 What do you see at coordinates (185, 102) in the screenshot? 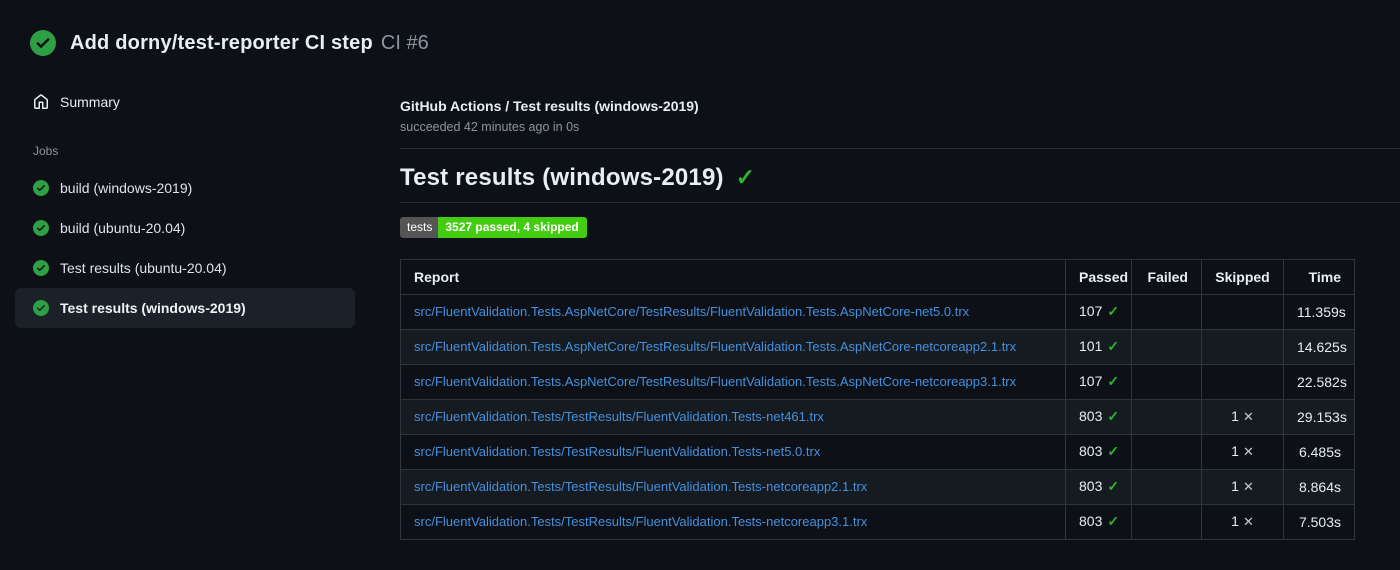
I see `sidebar-item-summary: Summary` at bounding box center [185, 102].